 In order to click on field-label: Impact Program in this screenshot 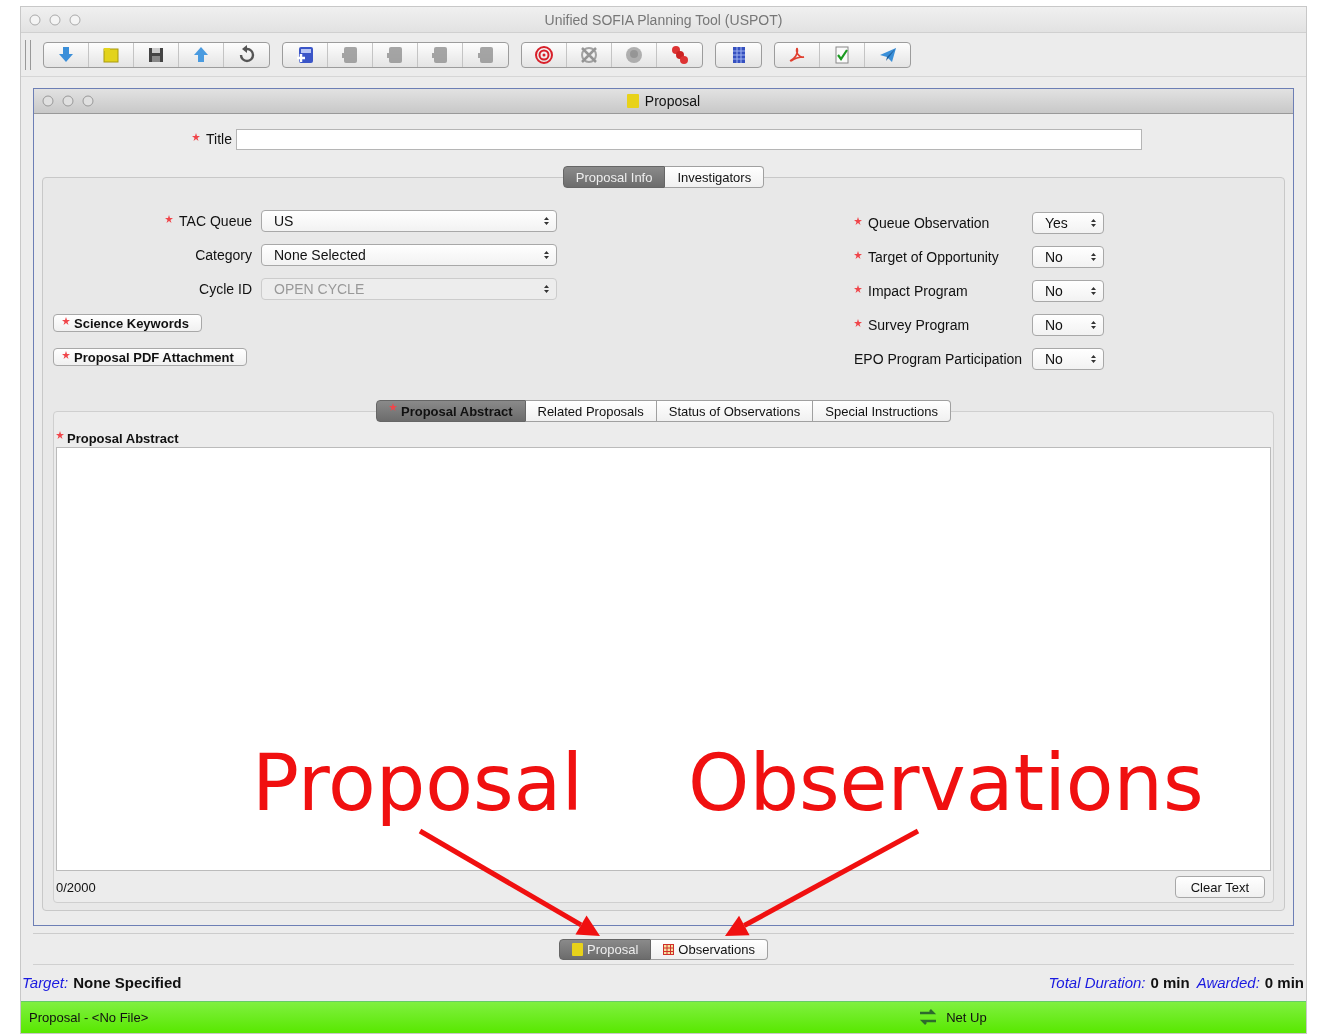, I will do `click(918, 291)`.